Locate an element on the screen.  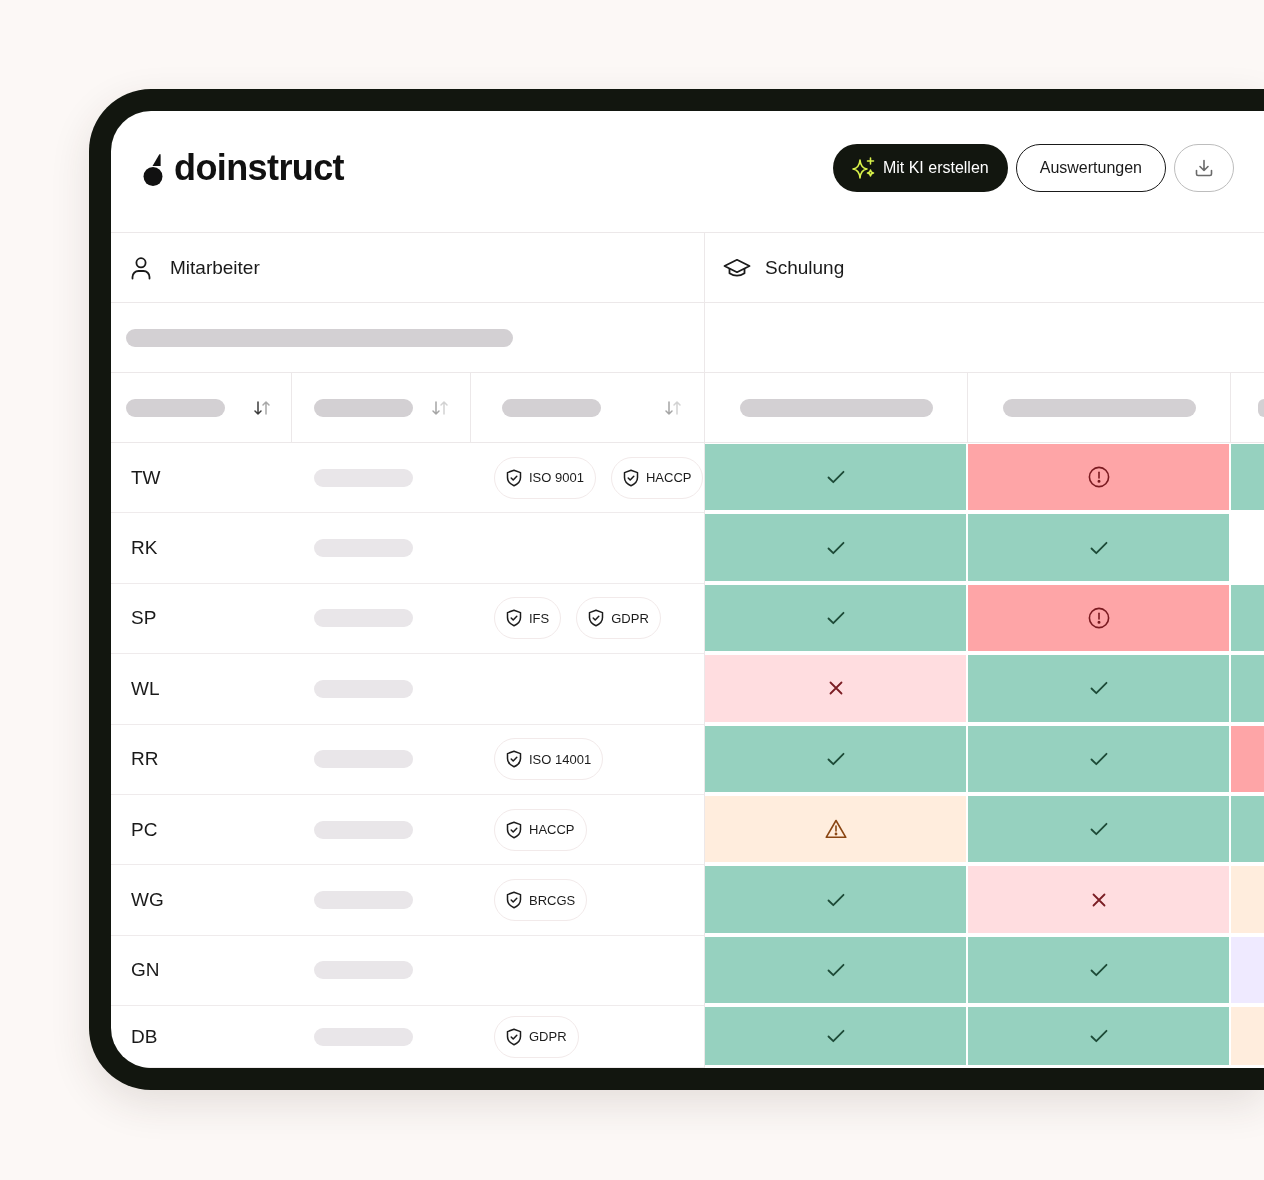
badge-label: ISO 9001 is located at coordinates (556, 478).